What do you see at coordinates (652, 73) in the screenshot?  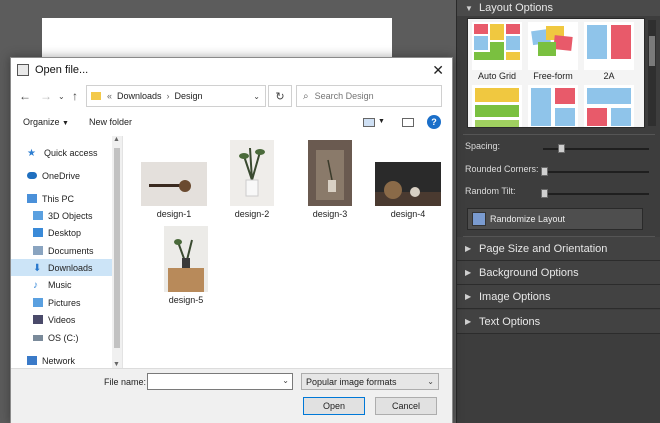 I see `layout-scrollbar` at bounding box center [652, 73].